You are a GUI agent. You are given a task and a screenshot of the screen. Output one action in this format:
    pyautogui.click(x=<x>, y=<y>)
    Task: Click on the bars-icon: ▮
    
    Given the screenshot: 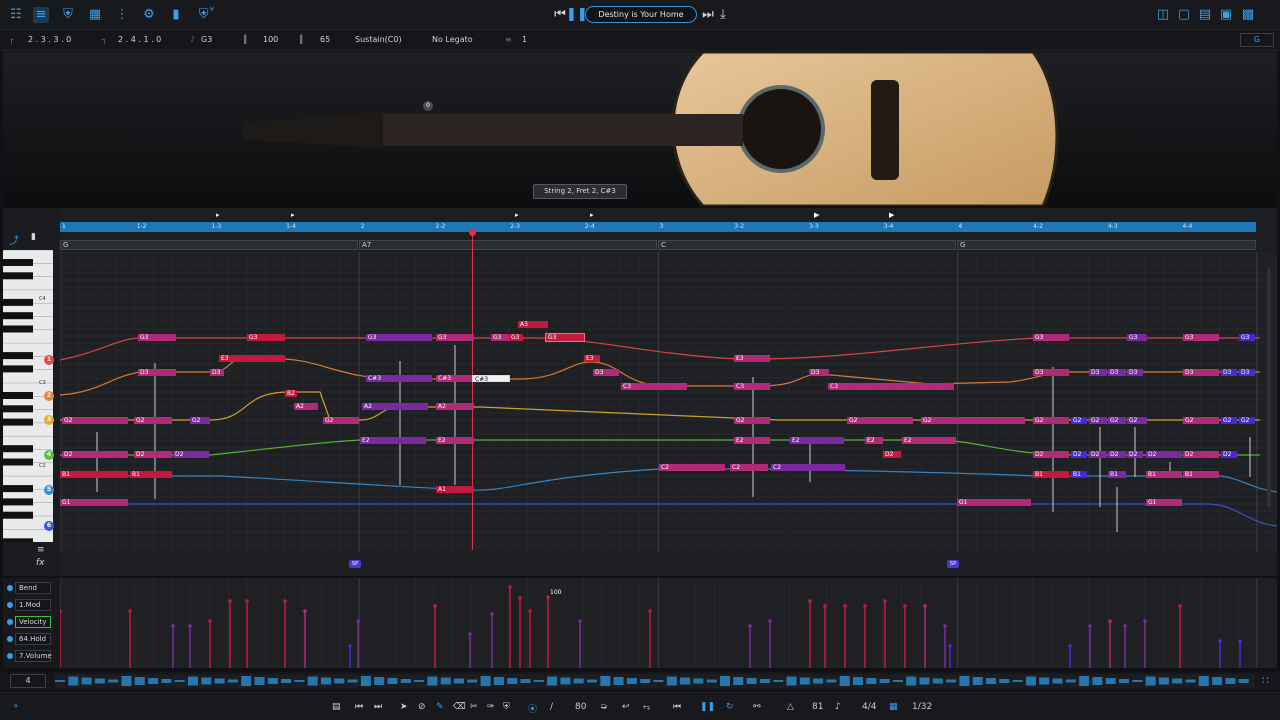 What is the action you would take?
    pyautogui.click(x=176, y=15)
    